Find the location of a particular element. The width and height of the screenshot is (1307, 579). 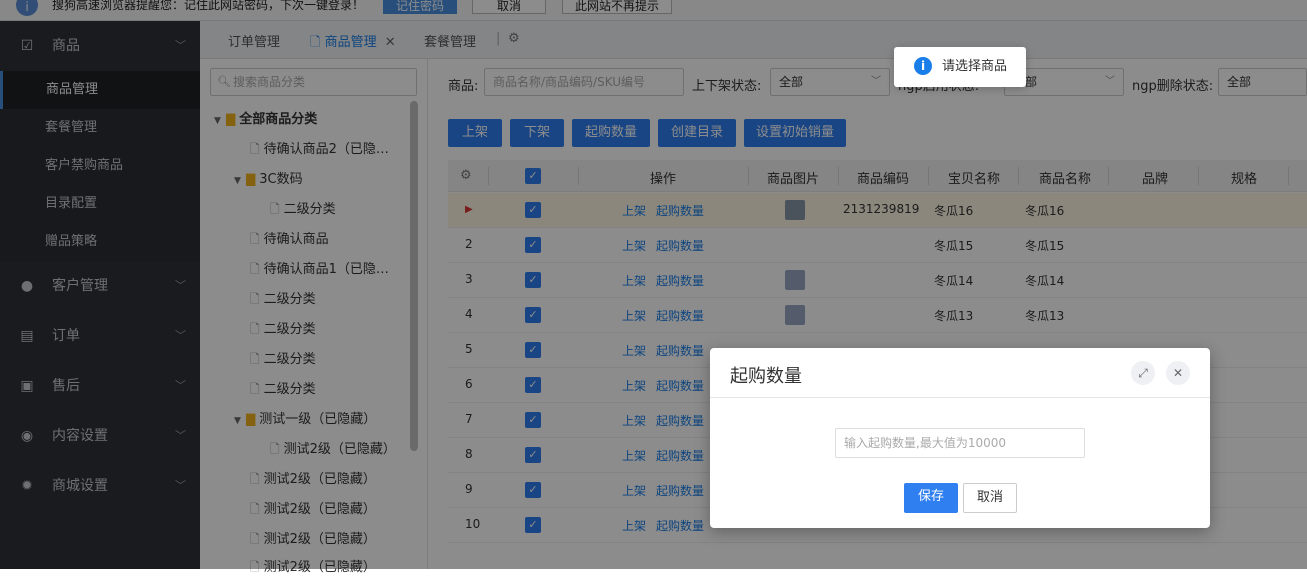

min-purchase-input: 输入起购数量,最大值为10000 is located at coordinates (960, 443).